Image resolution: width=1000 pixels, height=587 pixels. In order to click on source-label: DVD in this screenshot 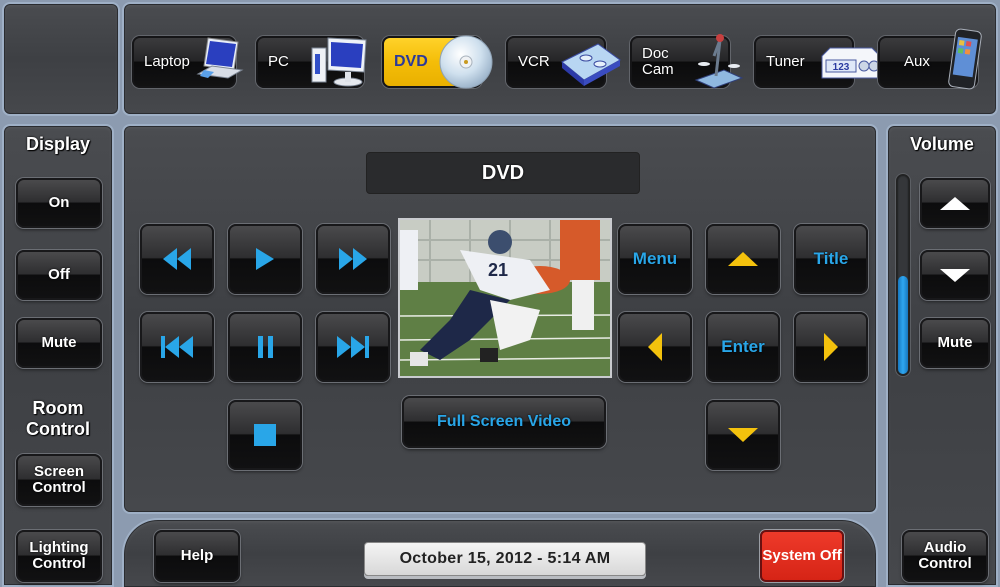, I will do `click(411, 61)`.